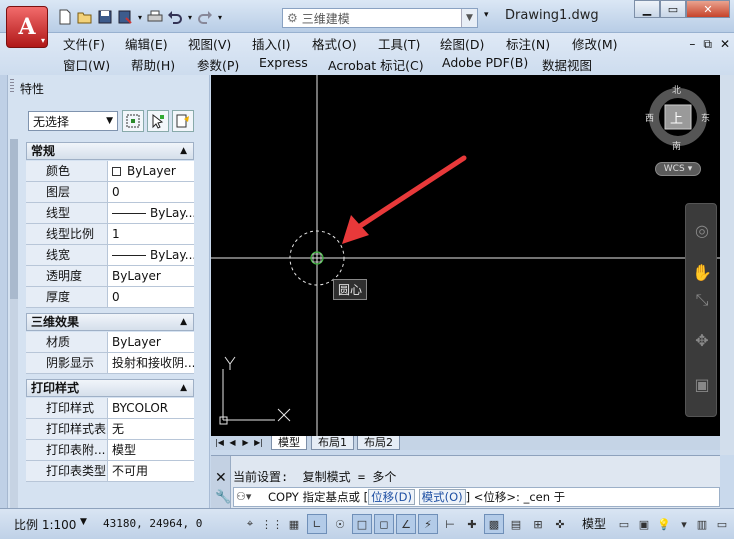 The image size is (734, 539). What do you see at coordinates (4, 291) in the screenshot?
I see `palette-title-strip` at bounding box center [4, 291].